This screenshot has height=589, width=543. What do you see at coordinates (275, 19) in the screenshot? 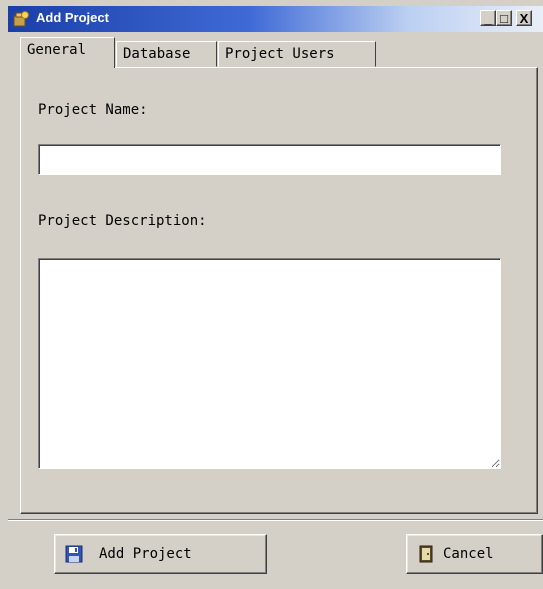
I see `title-bar: Add Project _ □ X` at bounding box center [275, 19].